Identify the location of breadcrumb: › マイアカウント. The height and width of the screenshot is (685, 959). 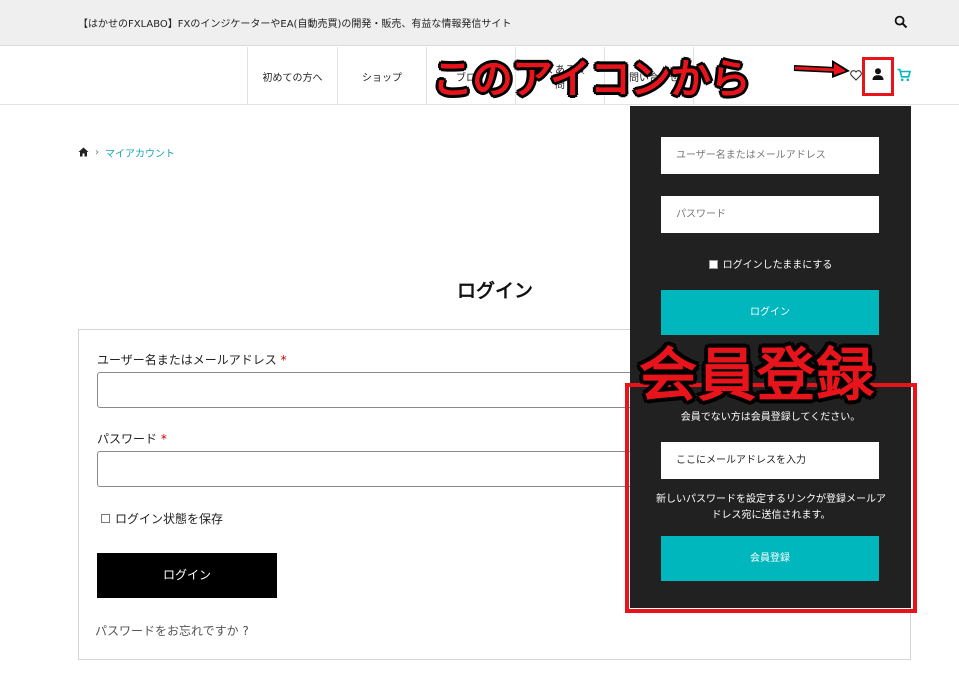
(126, 152).